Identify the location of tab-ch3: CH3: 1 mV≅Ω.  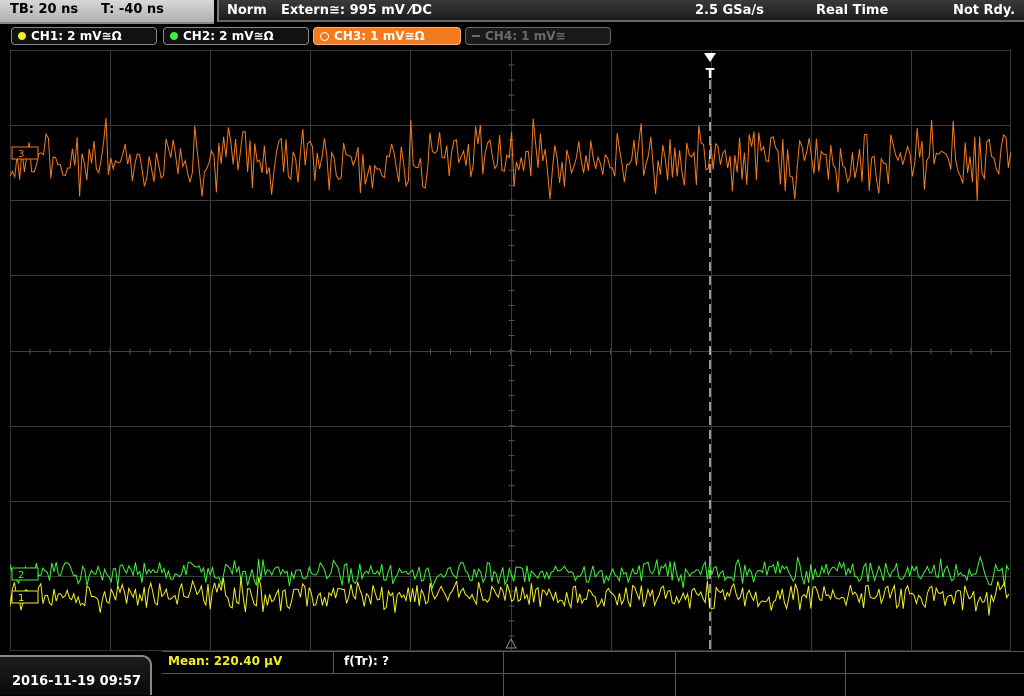
(387, 36).